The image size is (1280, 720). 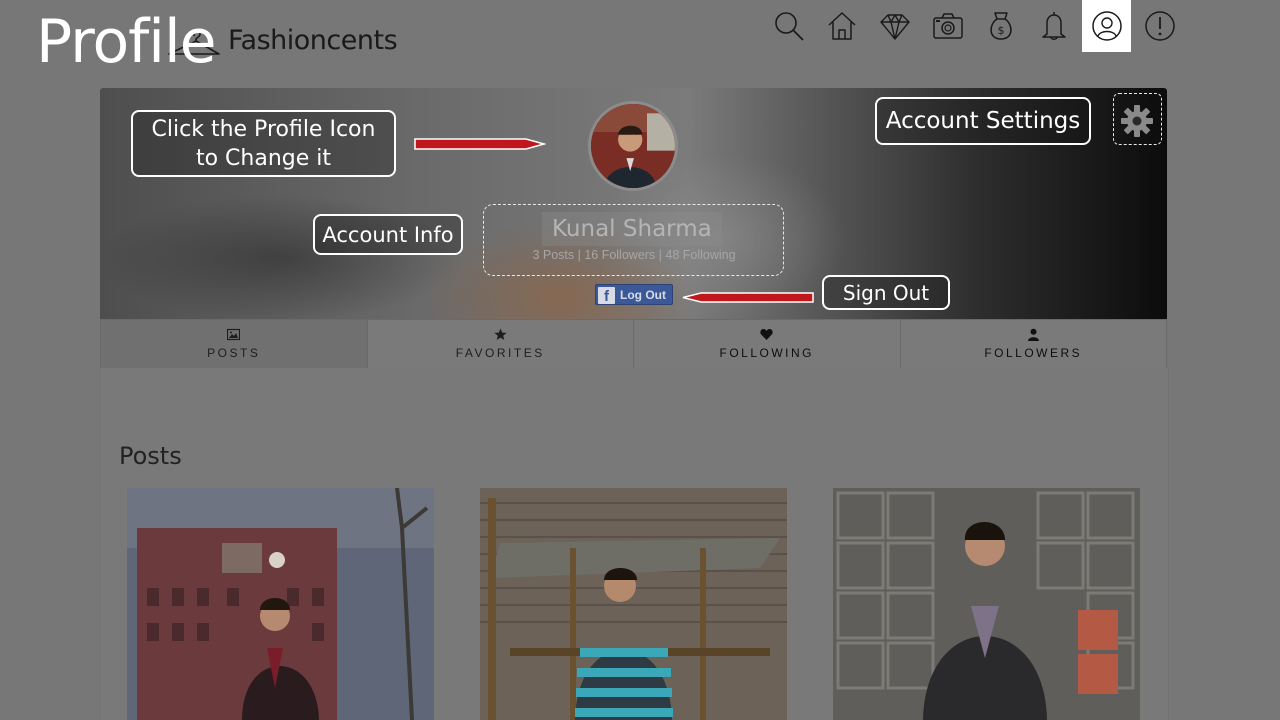 I want to click on nav-diamond, so click(x=894, y=26).